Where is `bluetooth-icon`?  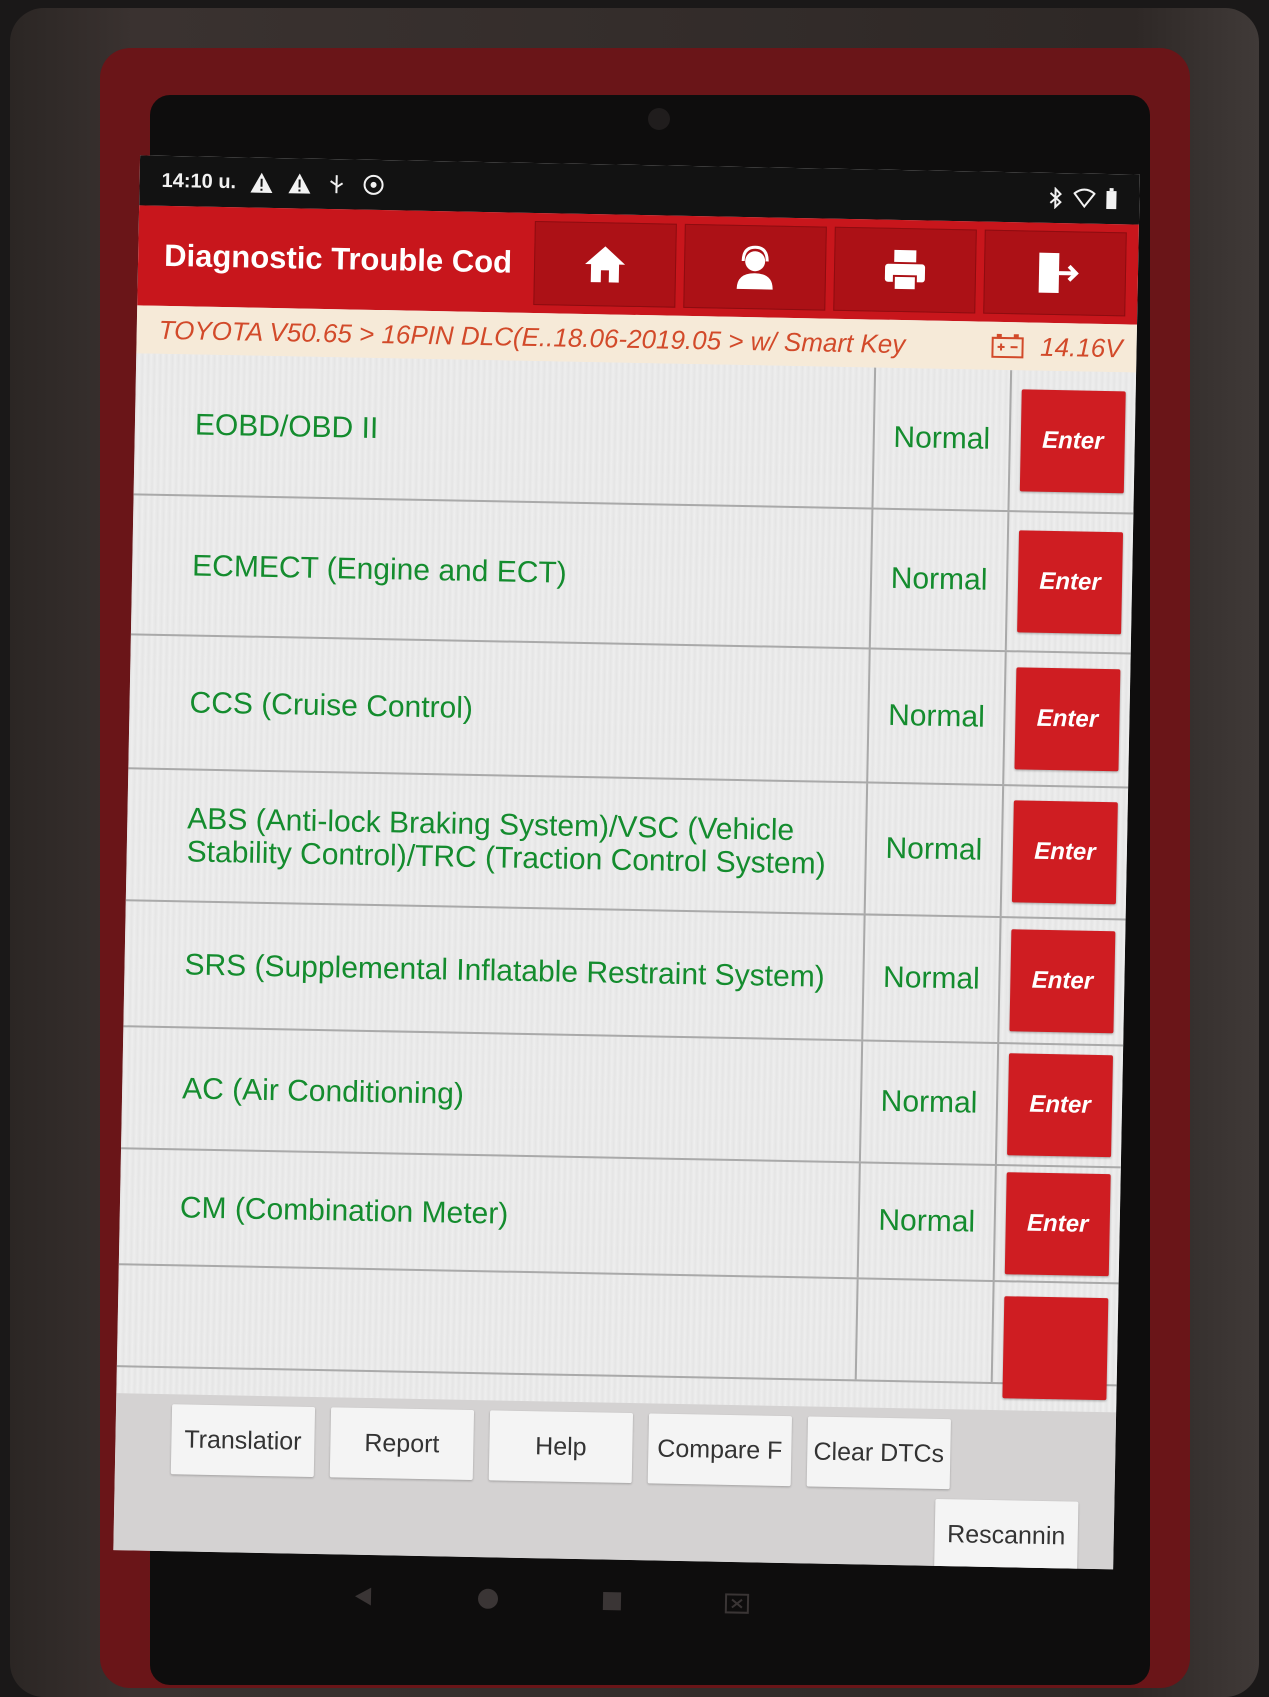
bluetooth-icon is located at coordinates (1055, 198).